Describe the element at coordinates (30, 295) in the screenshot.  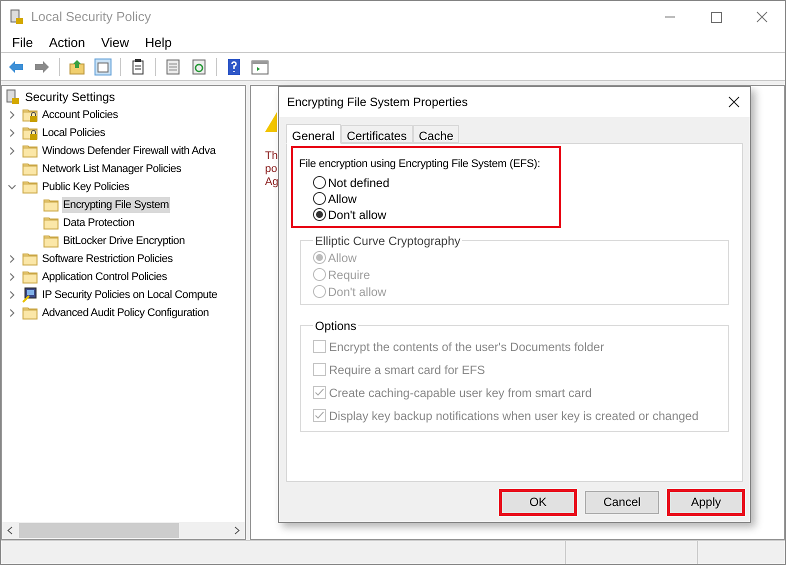
I see `computer-key-icon` at that location.